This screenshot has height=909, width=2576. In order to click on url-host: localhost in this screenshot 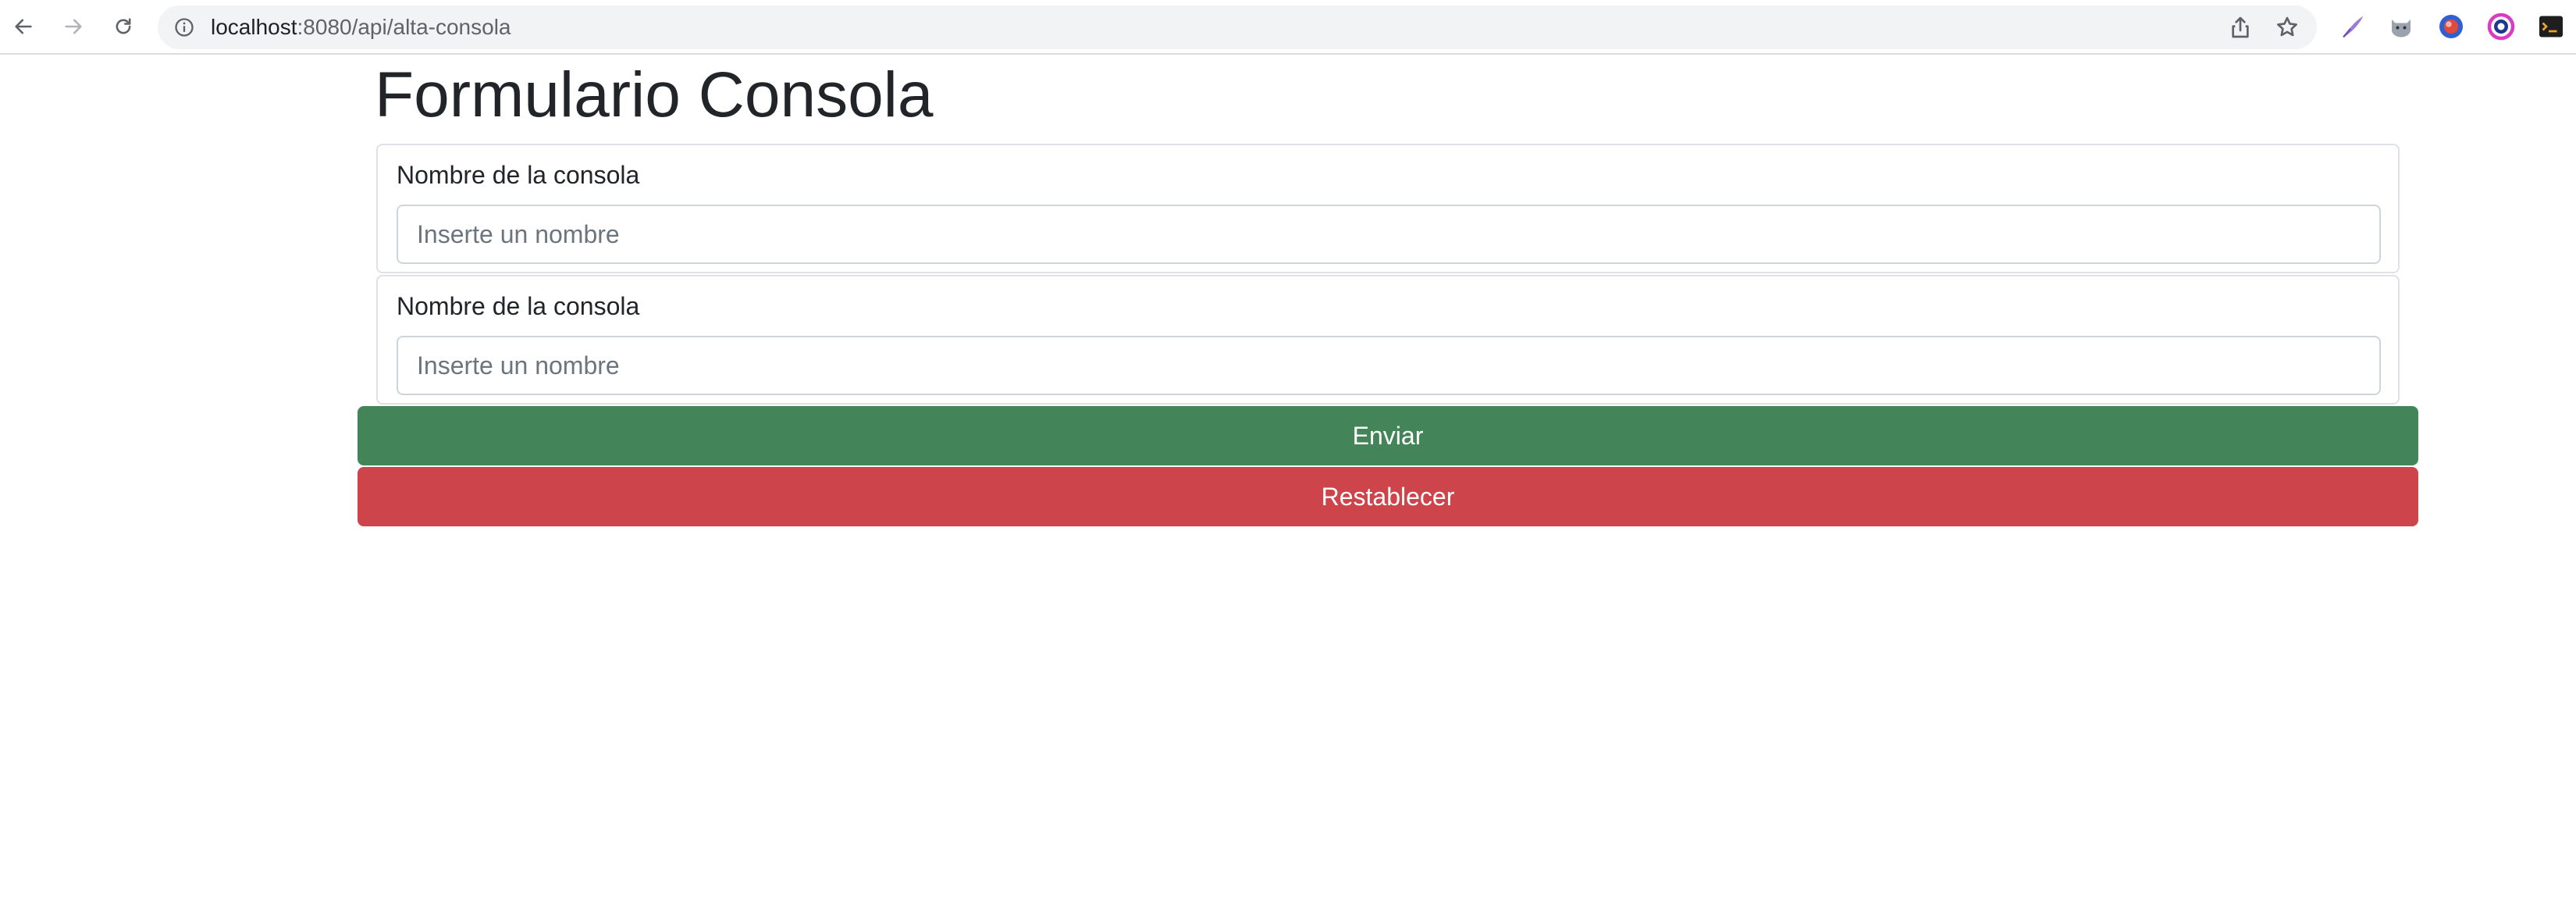, I will do `click(254, 27)`.